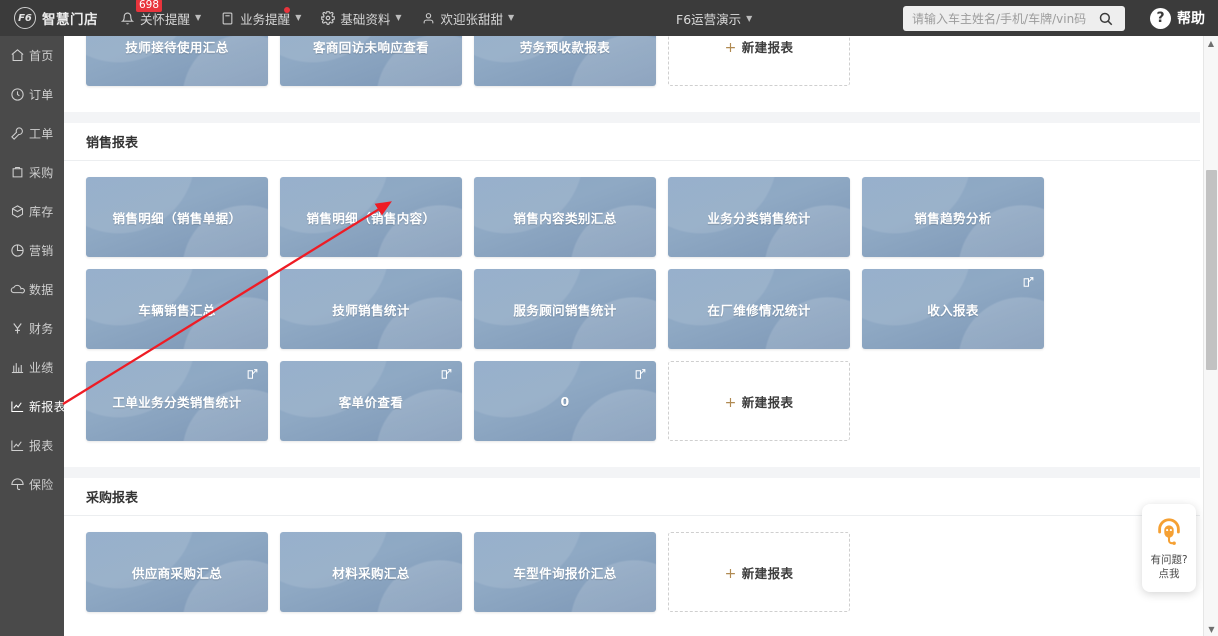 The height and width of the screenshot is (636, 1218). Describe the element at coordinates (371, 47) in the screenshot. I see `report-card-label: 客商回访未响应查看` at that location.